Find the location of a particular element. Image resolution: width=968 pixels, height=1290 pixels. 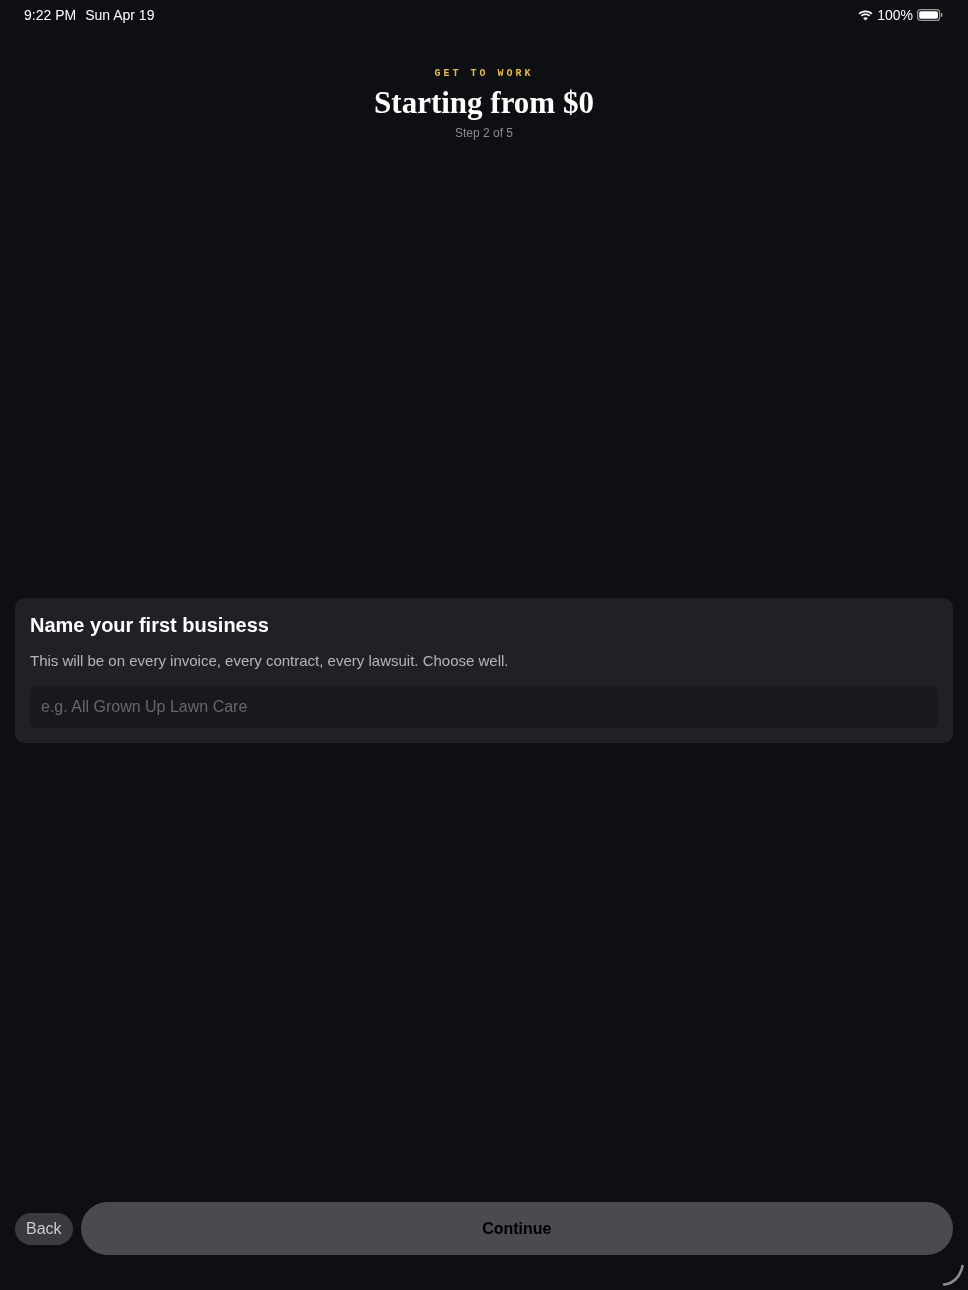

page-title: Starting from $0 is located at coordinates (484, 103).